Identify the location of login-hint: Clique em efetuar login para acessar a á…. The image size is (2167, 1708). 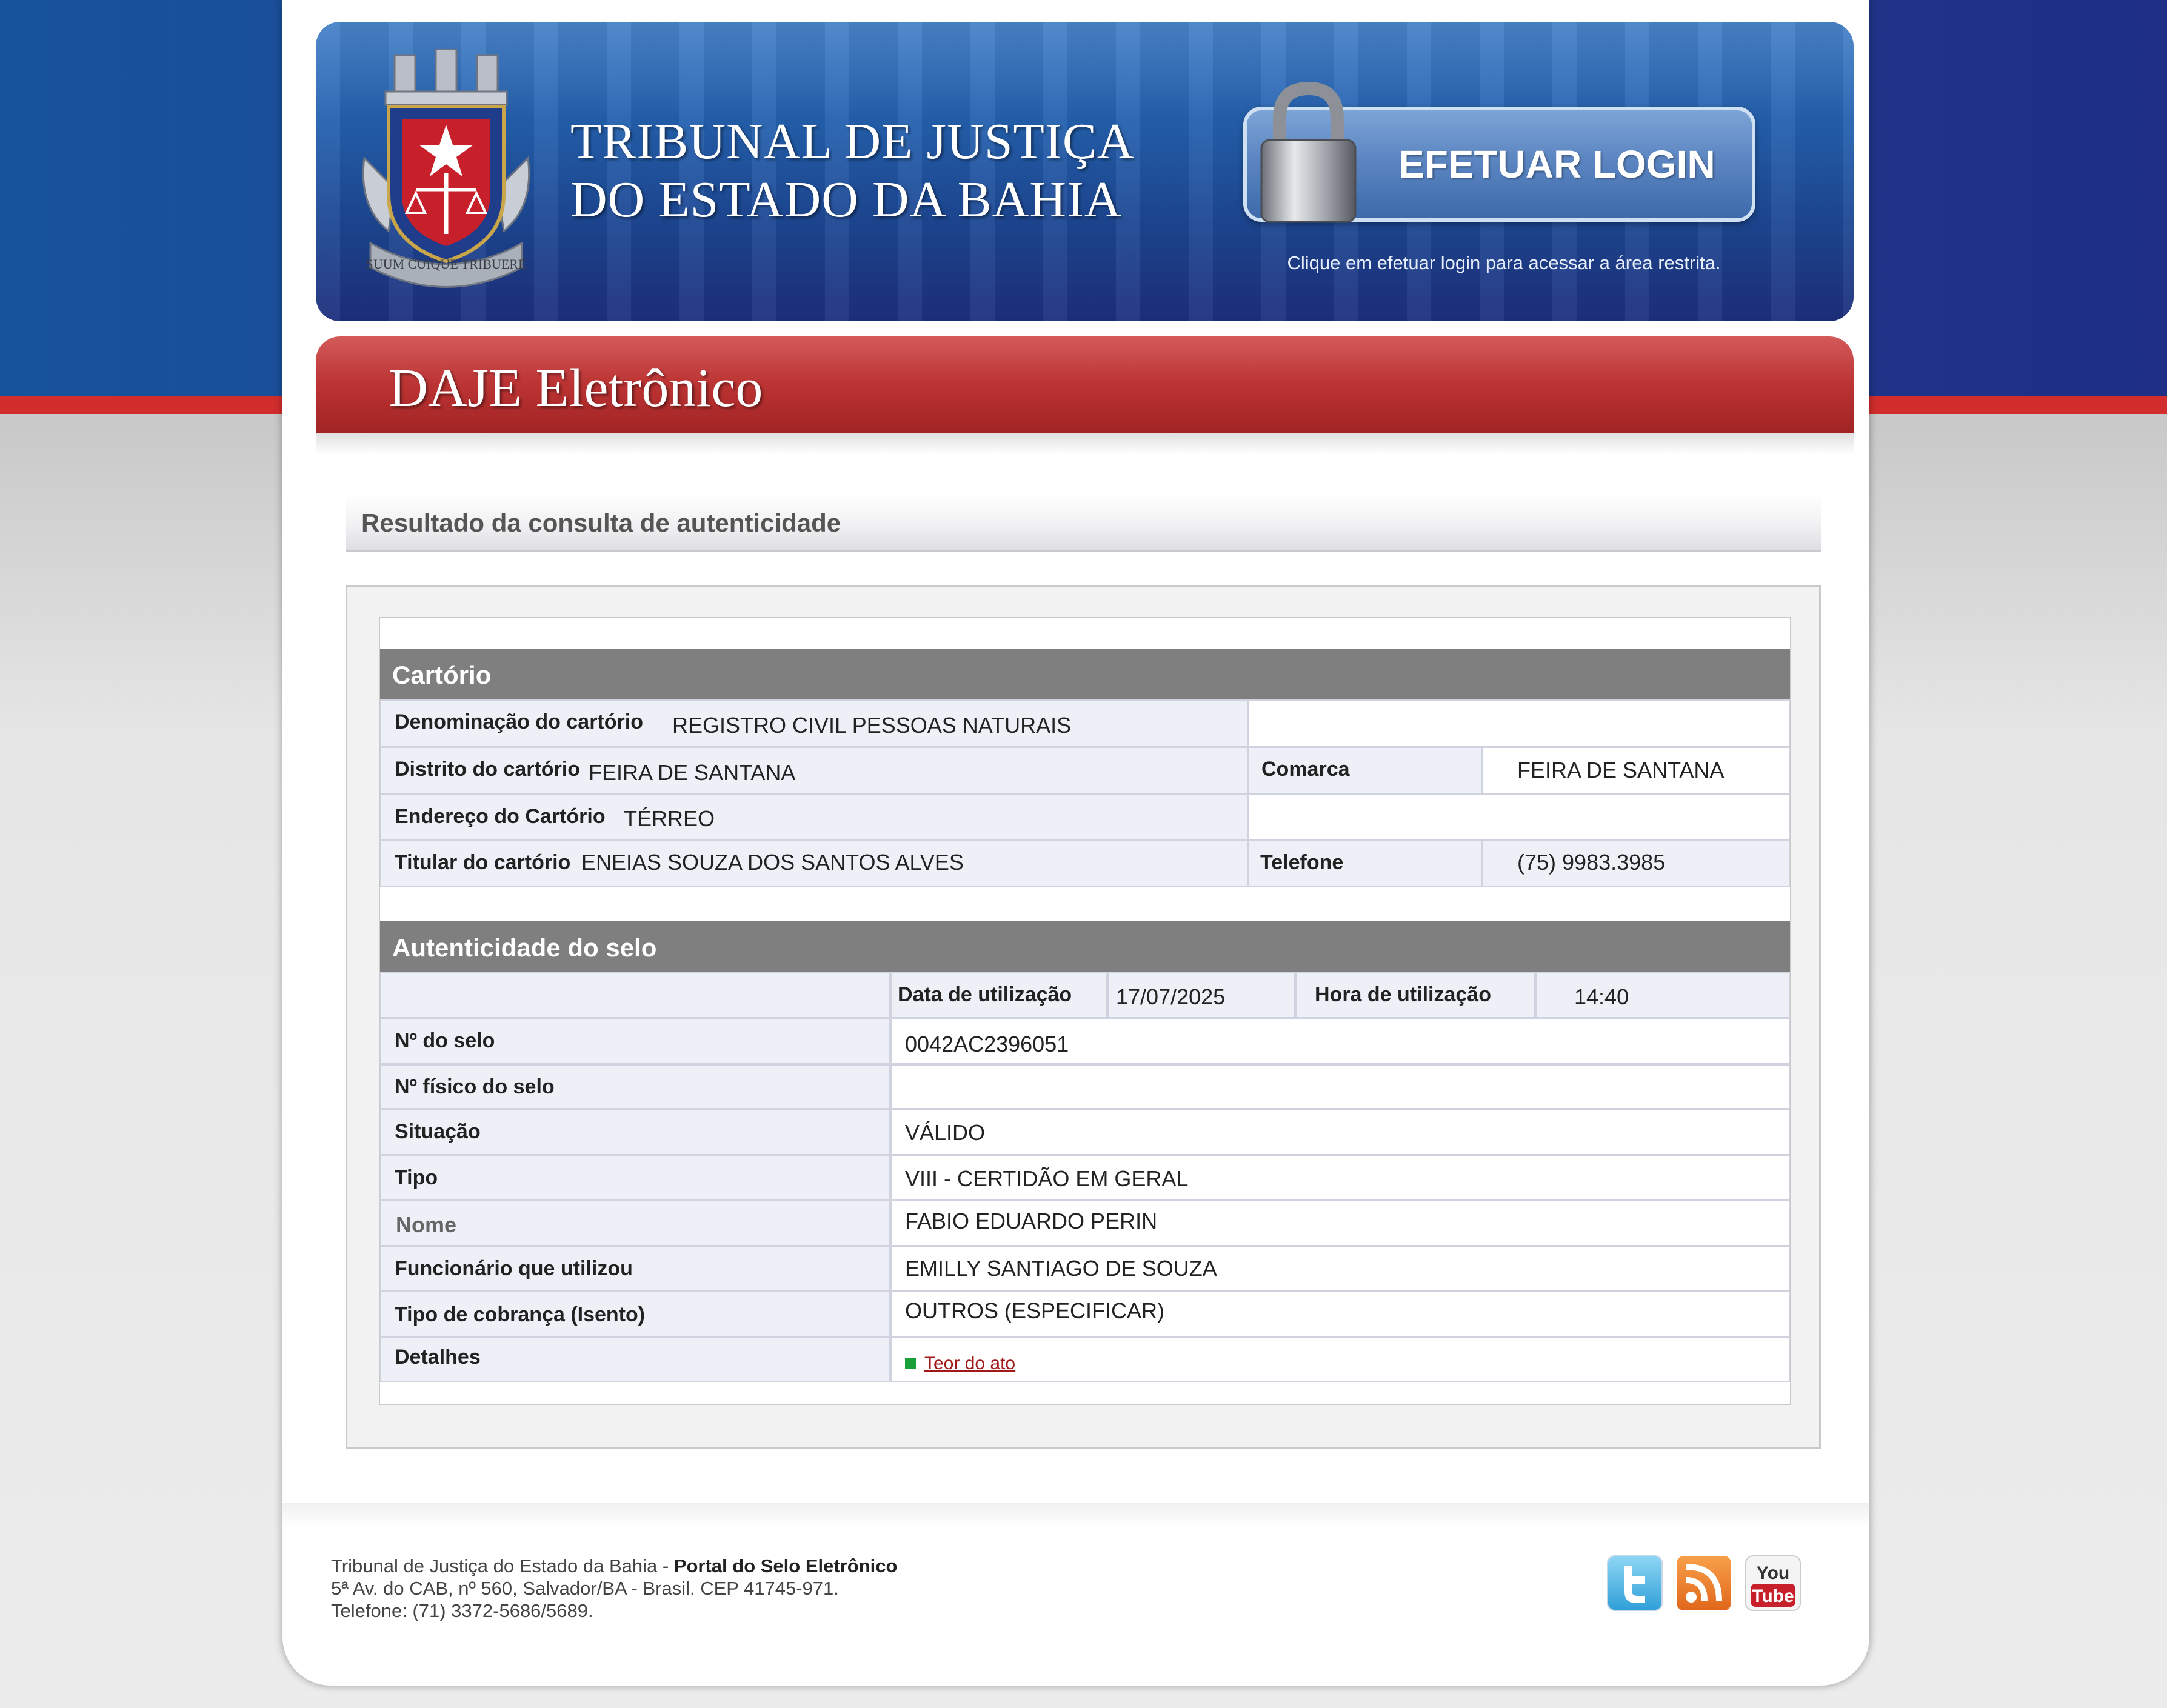
(1504, 262).